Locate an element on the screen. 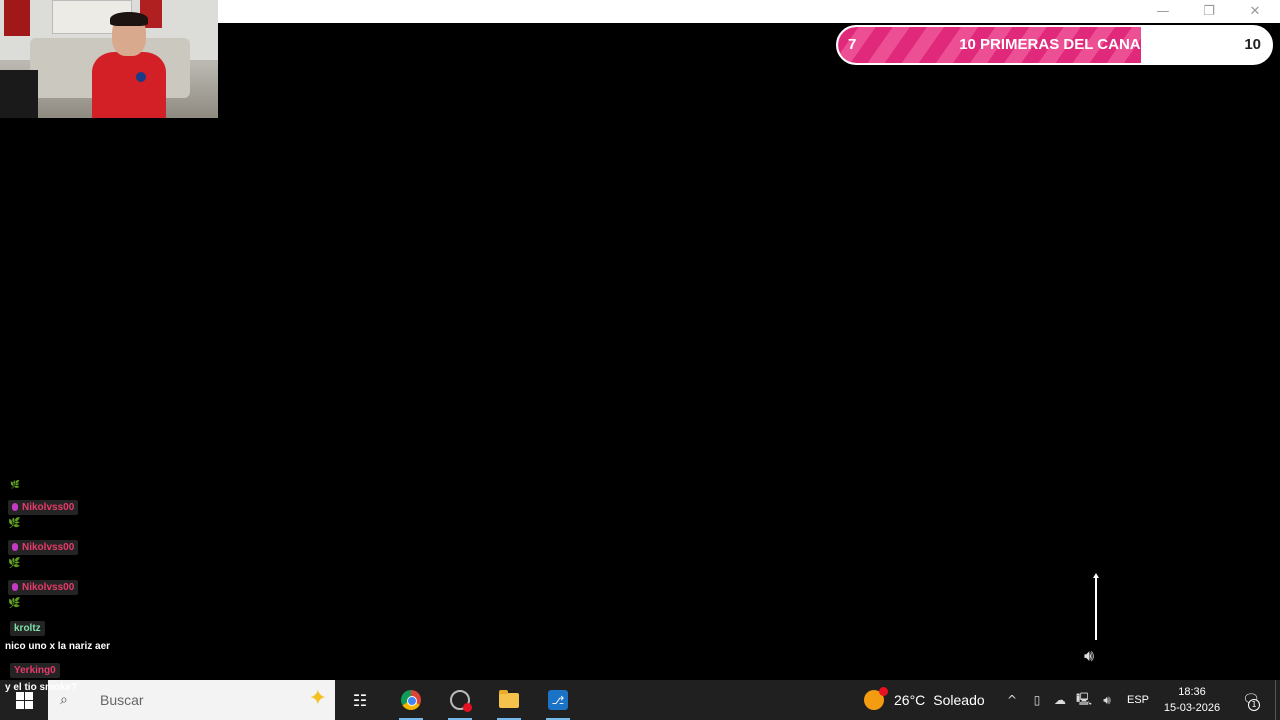  chrome-icon is located at coordinates (411, 700).